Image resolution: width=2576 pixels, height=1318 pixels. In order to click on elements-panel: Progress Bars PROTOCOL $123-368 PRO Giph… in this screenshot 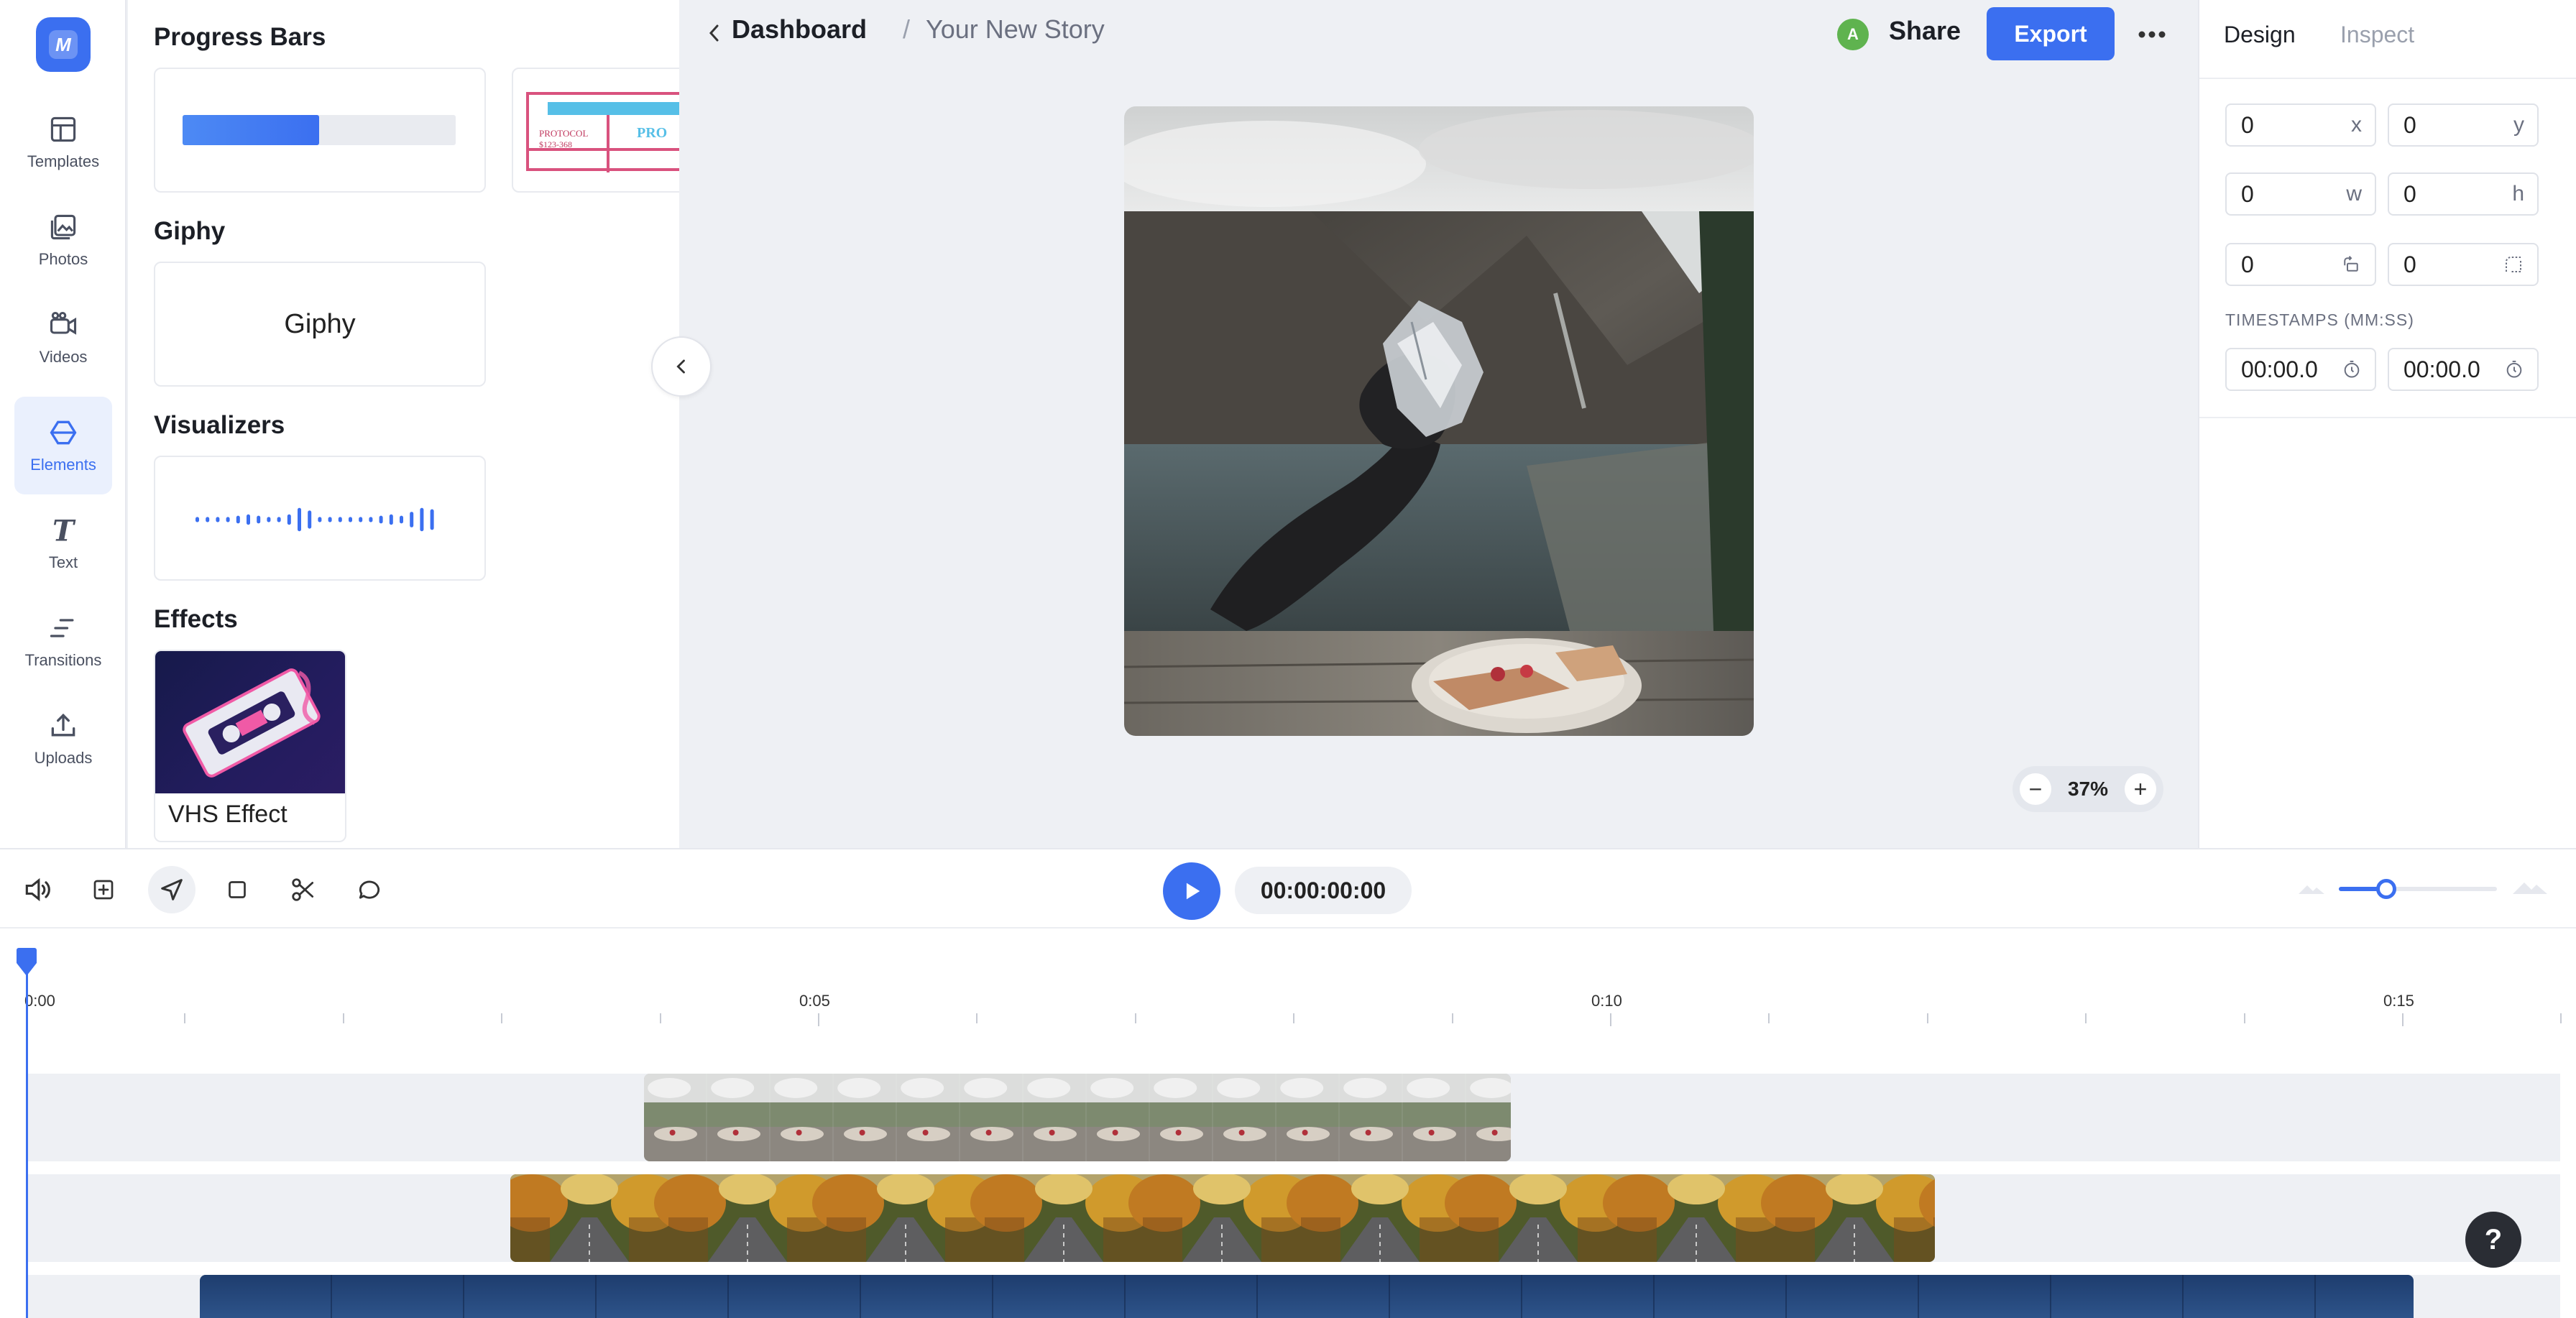, I will do `click(403, 424)`.